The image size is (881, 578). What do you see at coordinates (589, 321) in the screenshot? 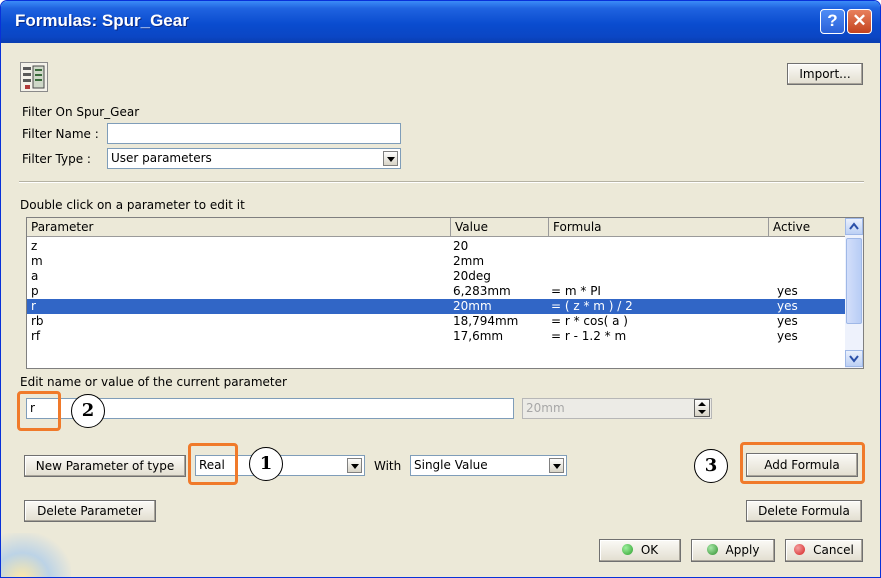
I see `cell-formula: = r * cos( a )` at bounding box center [589, 321].